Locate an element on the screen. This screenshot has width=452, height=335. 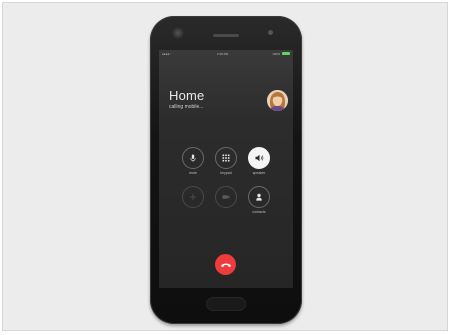
plus-icon is located at coordinates (193, 197).